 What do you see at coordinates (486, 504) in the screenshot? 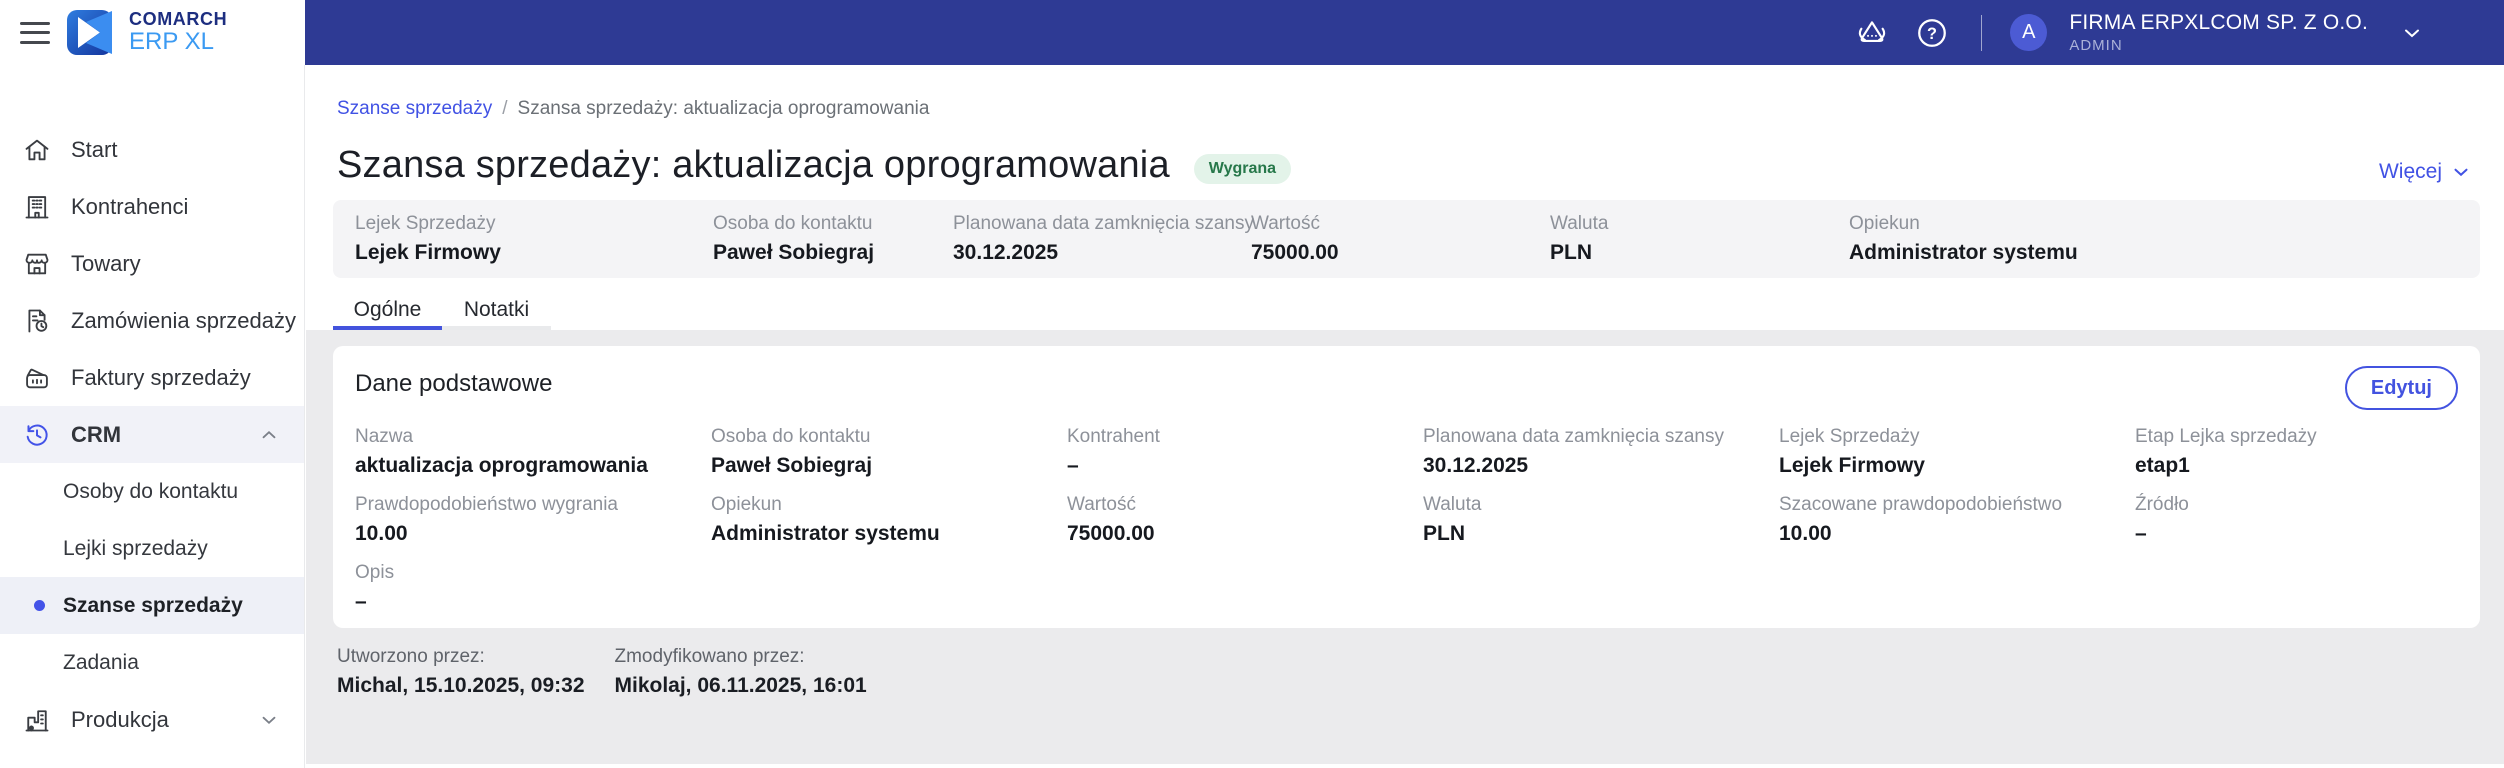
I see `field-label: Prawdopodobieństwo wygrania` at bounding box center [486, 504].